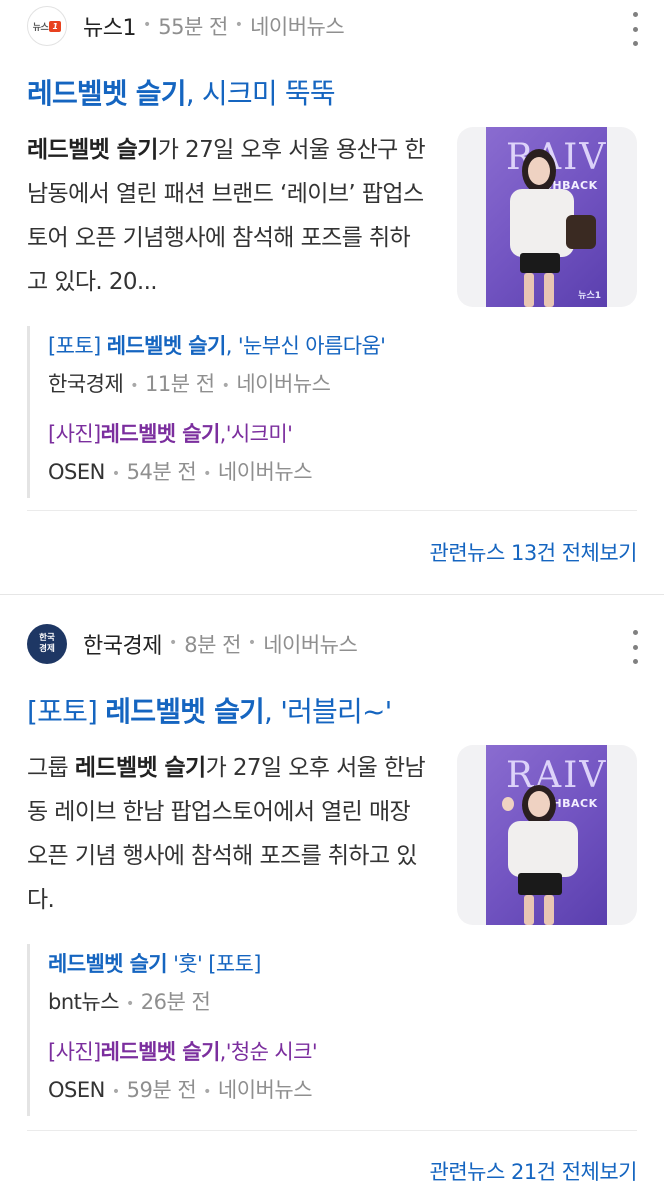 Image resolution: width=664 pixels, height=1200 pixels. Describe the element at coordinates (209, 710) in the screenshot. I see `article-2-headline: [포토] 레드벨벳 슬기, '러블리~'` at that location.